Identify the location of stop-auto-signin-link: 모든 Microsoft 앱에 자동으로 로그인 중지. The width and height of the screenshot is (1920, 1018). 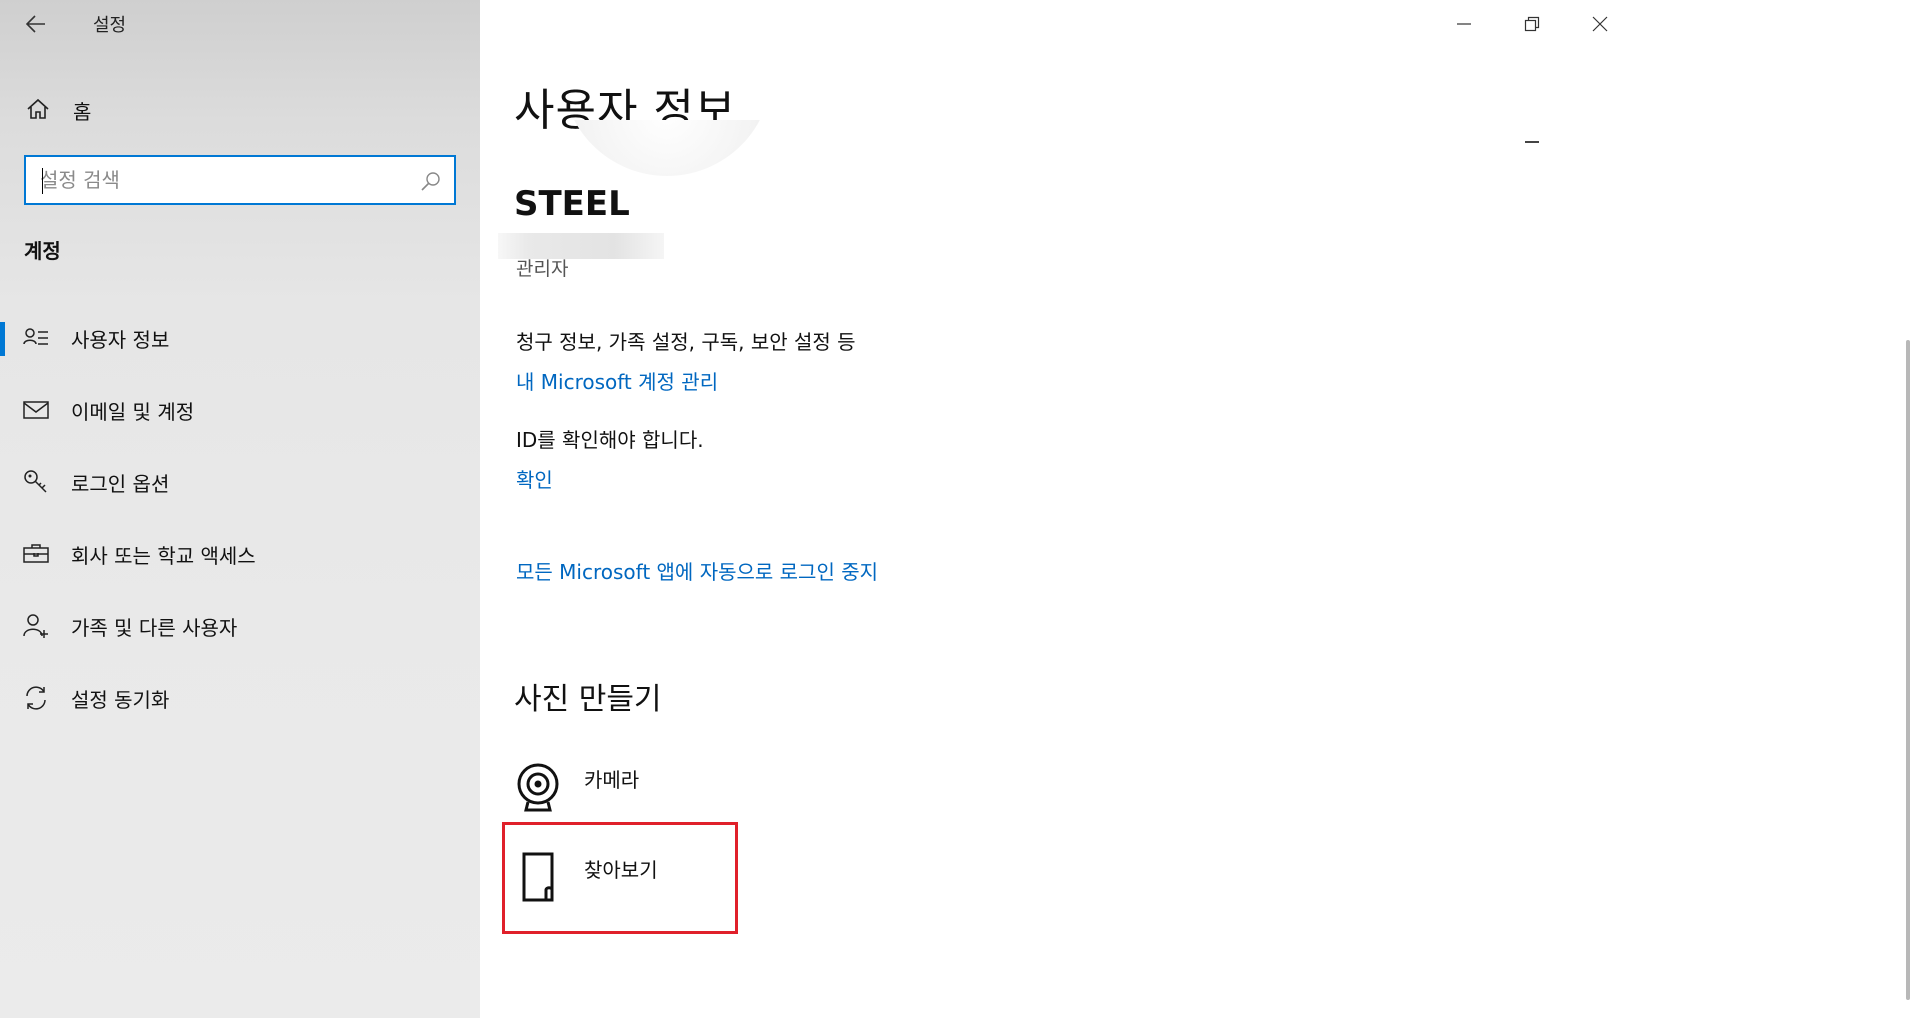
(697, 570).